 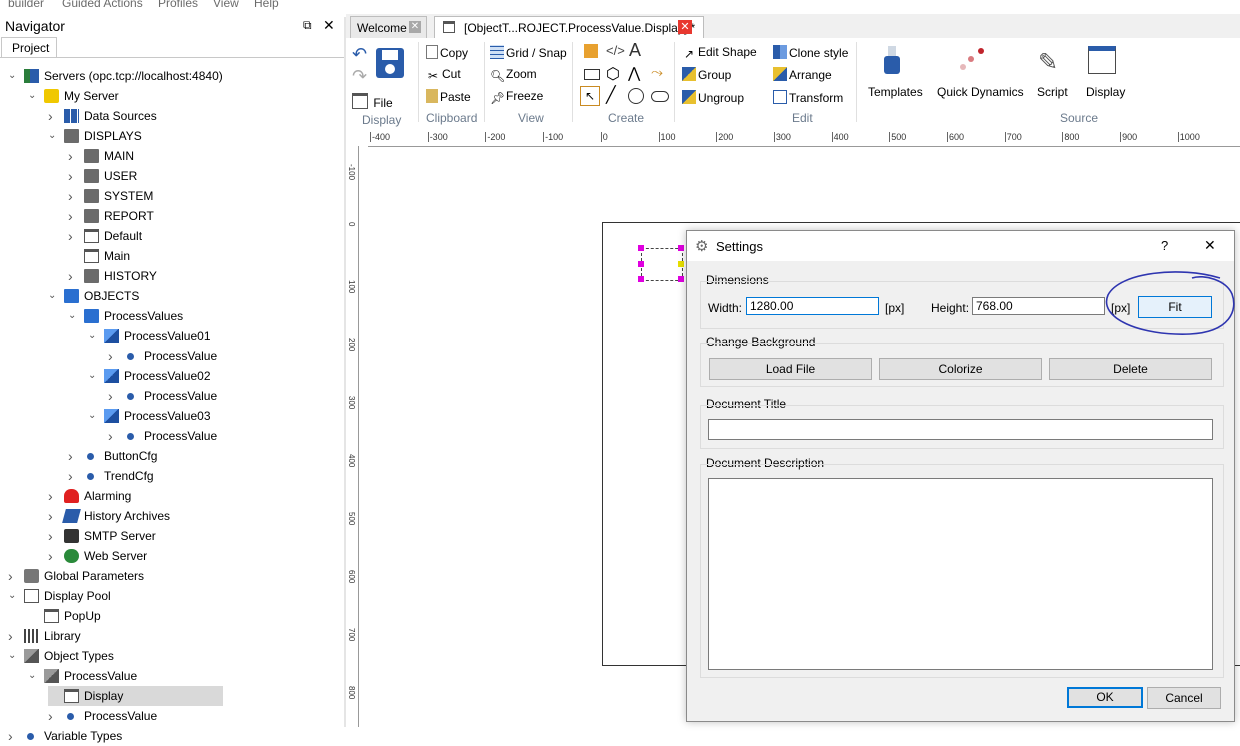 I want to click on transform-button: Transform, so click(x=808, y=97).